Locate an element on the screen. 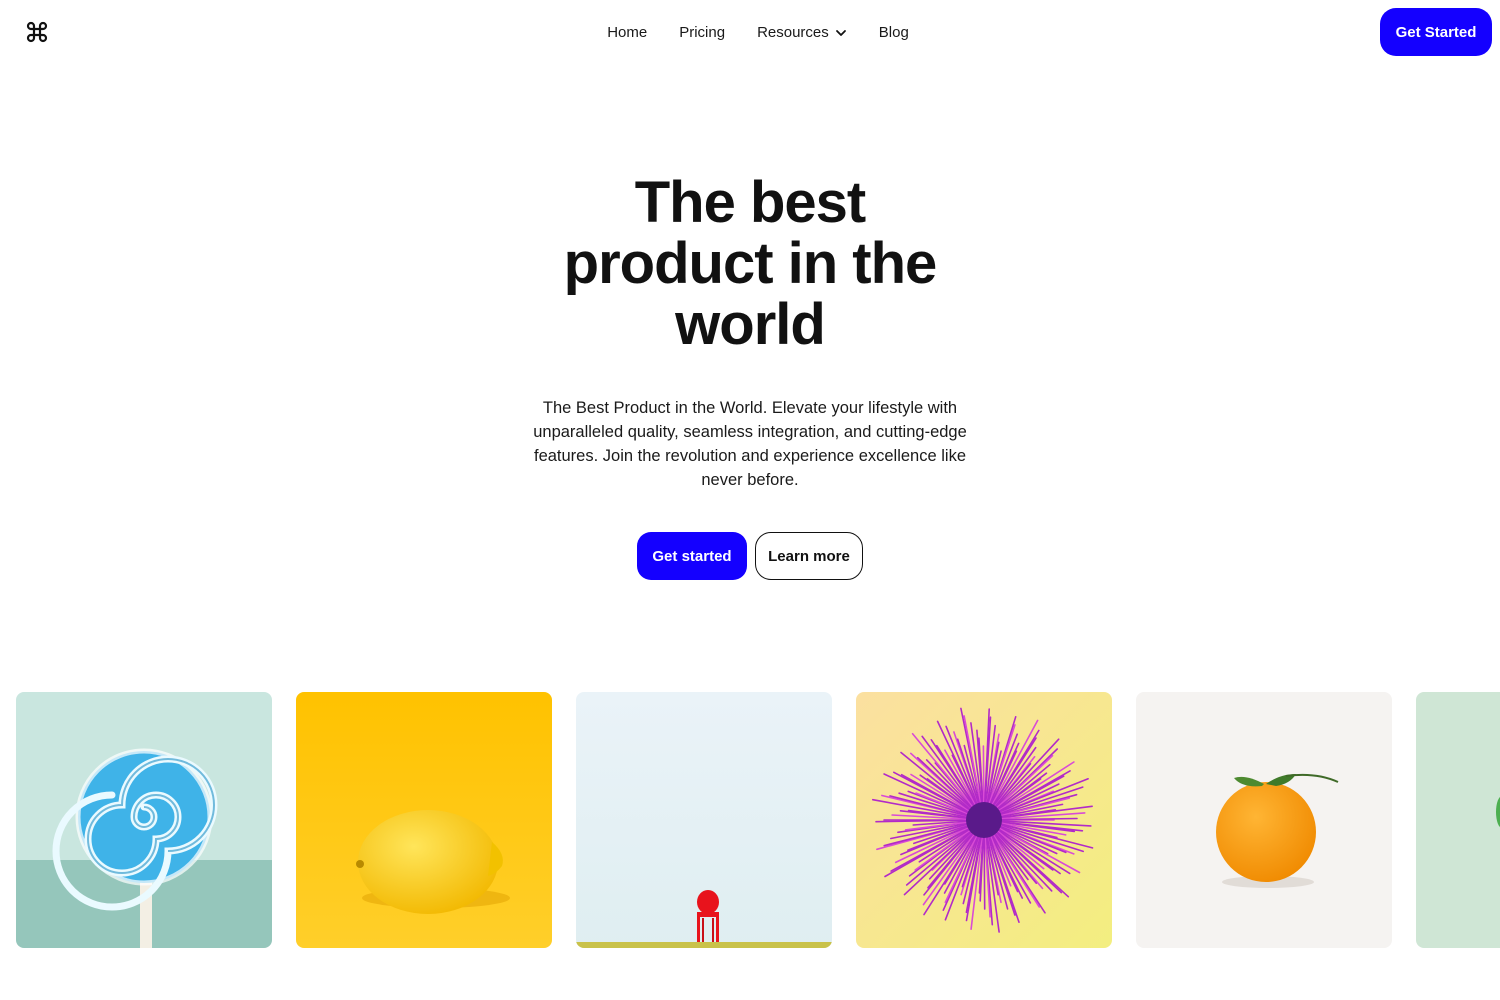 Image resolution: width=1500 pixels, height=1000 pixels. gallery-image-green-partial is located at coordinates (1458, 820).